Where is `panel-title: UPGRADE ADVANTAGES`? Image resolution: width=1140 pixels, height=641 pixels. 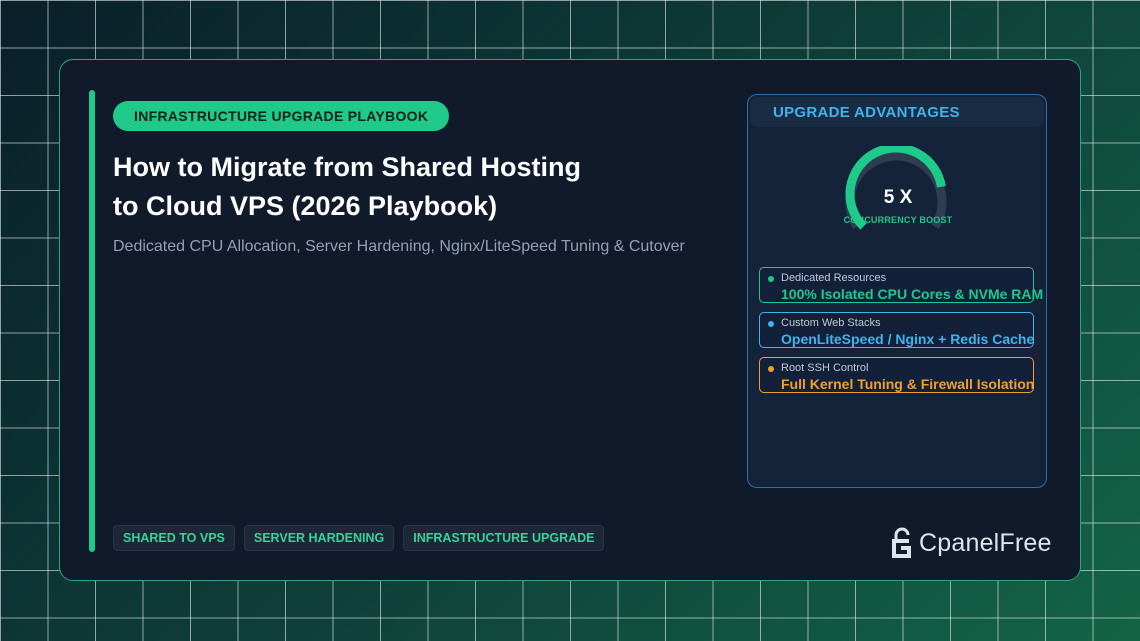 panel-title: UPGRADE ADVANTAGES is located at coordinates (866, 112).